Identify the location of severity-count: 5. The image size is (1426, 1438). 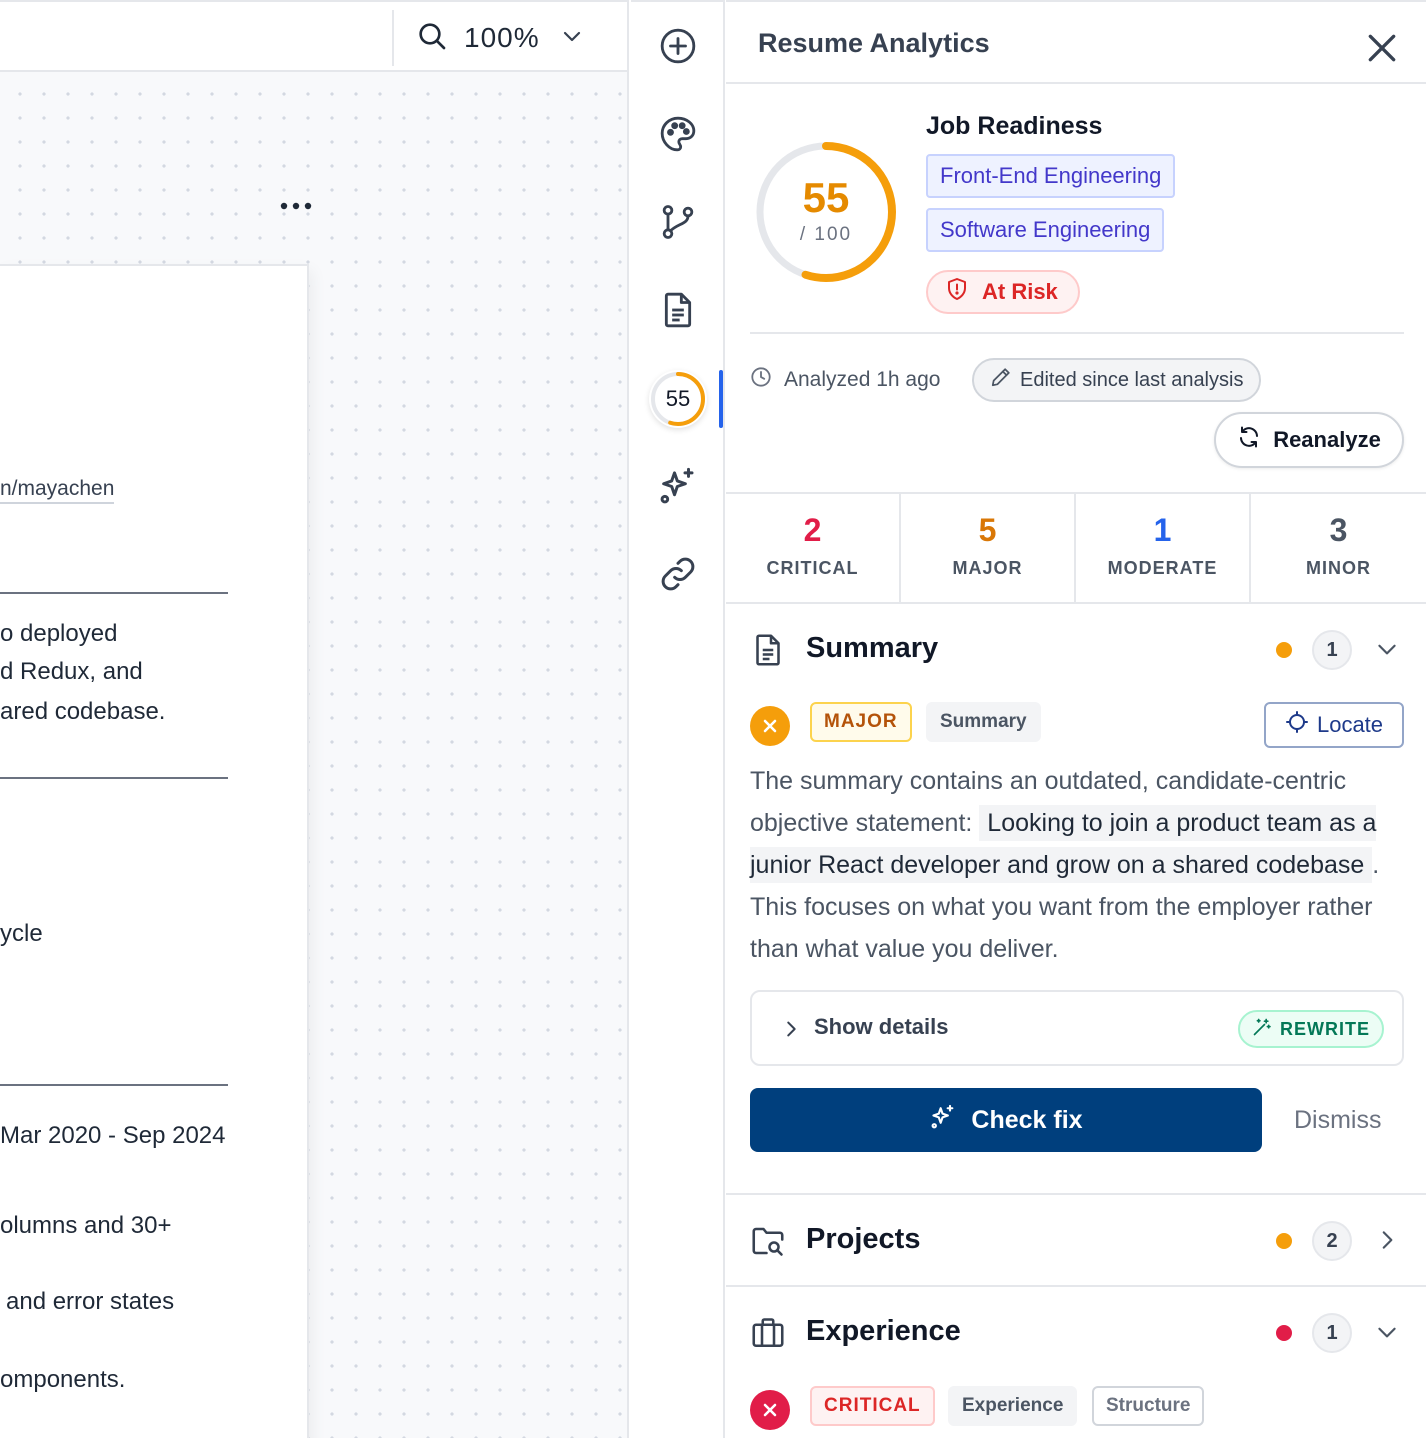
(987, 530).